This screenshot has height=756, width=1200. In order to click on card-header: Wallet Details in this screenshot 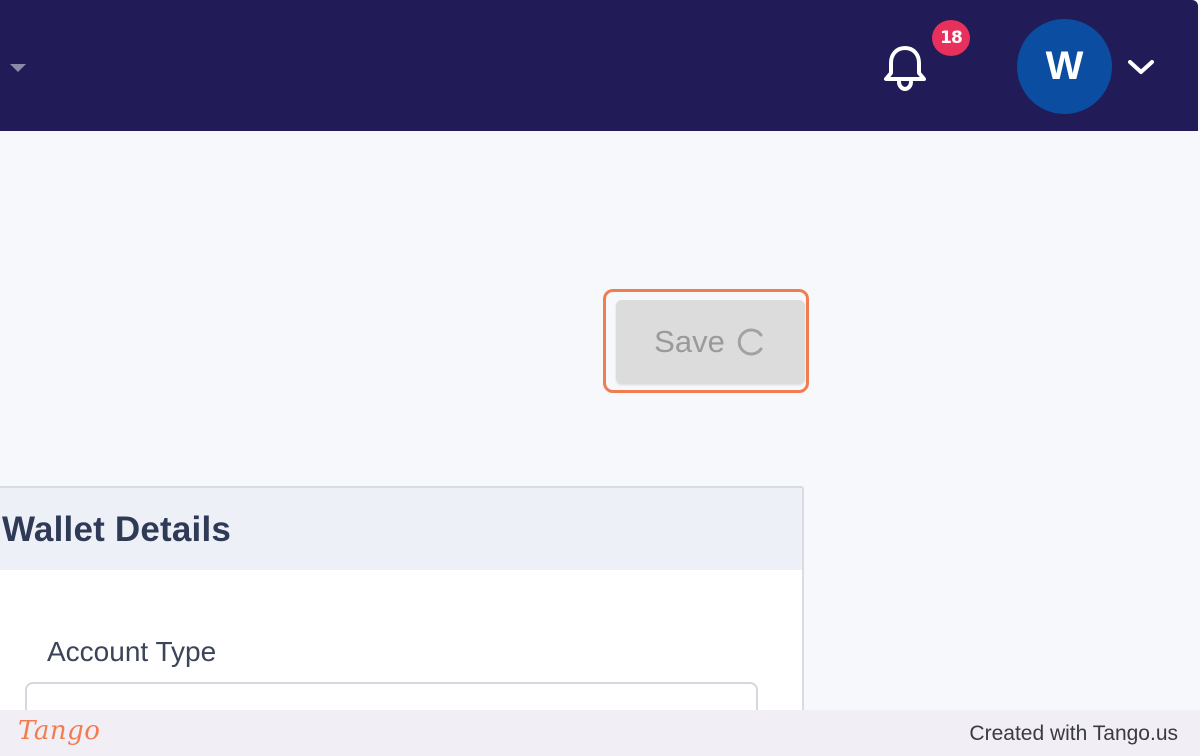, I will do `click(401, 529)`.